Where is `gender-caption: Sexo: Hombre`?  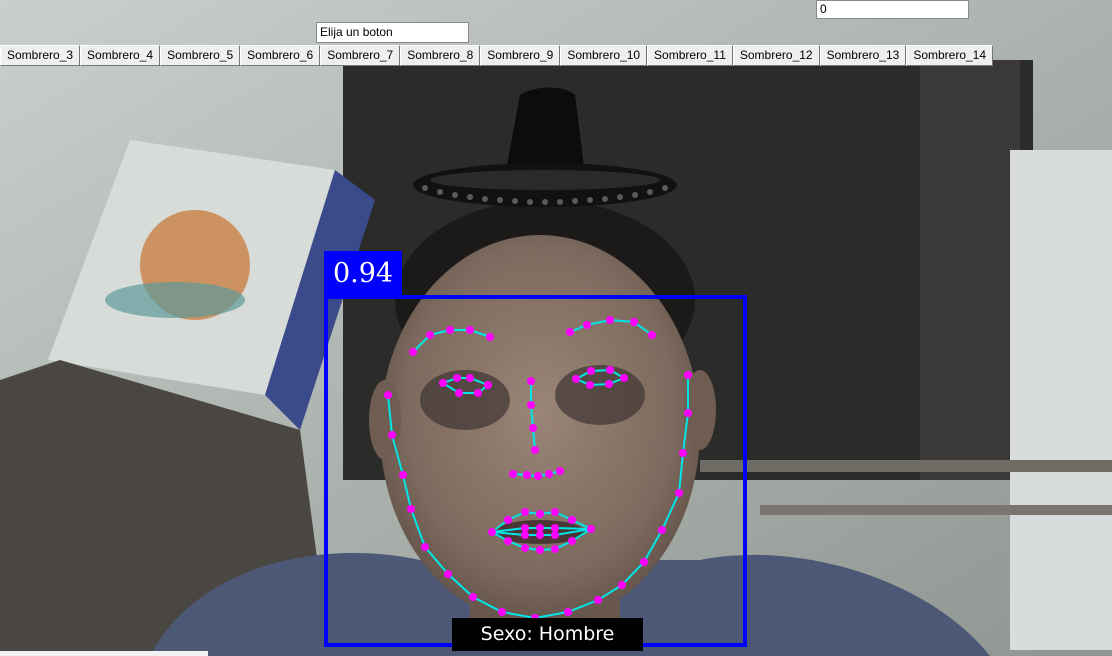 gender-caption: Sexo: Hombre is located at coordinates (547, 634).